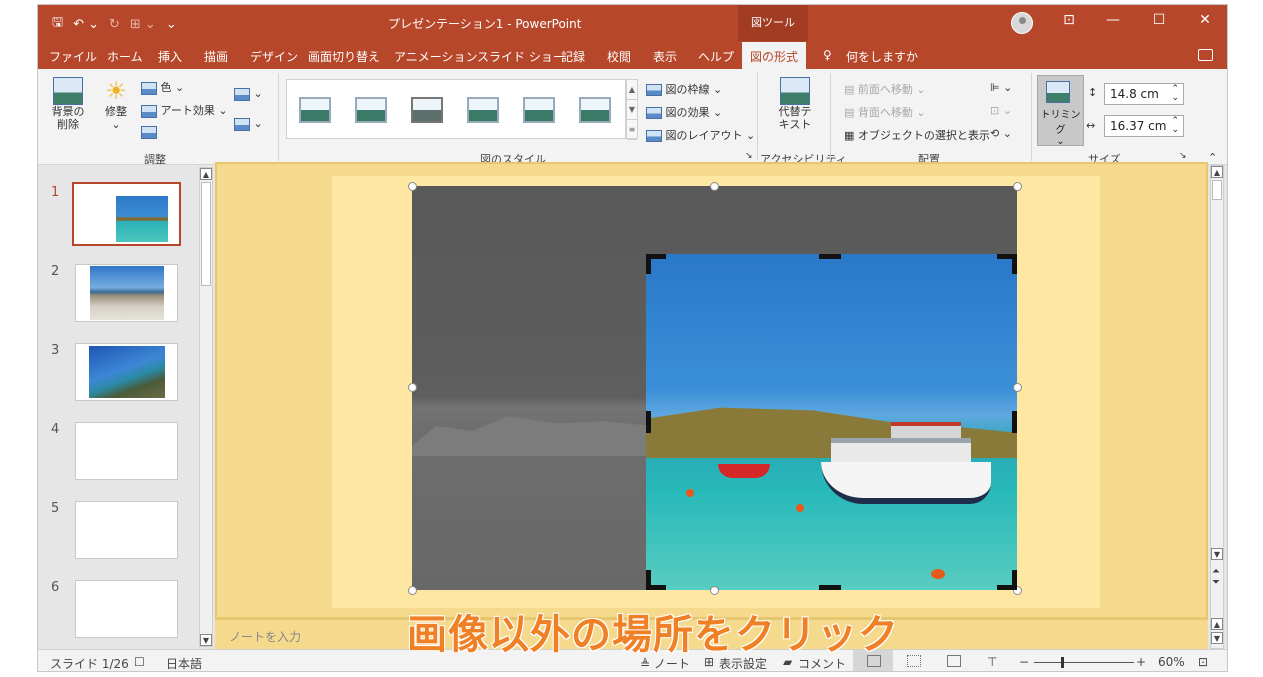 The height and width of the screenshot is (677, 1263). I want to click on group-button: ⊡ ⌄, so click(1001, 110).